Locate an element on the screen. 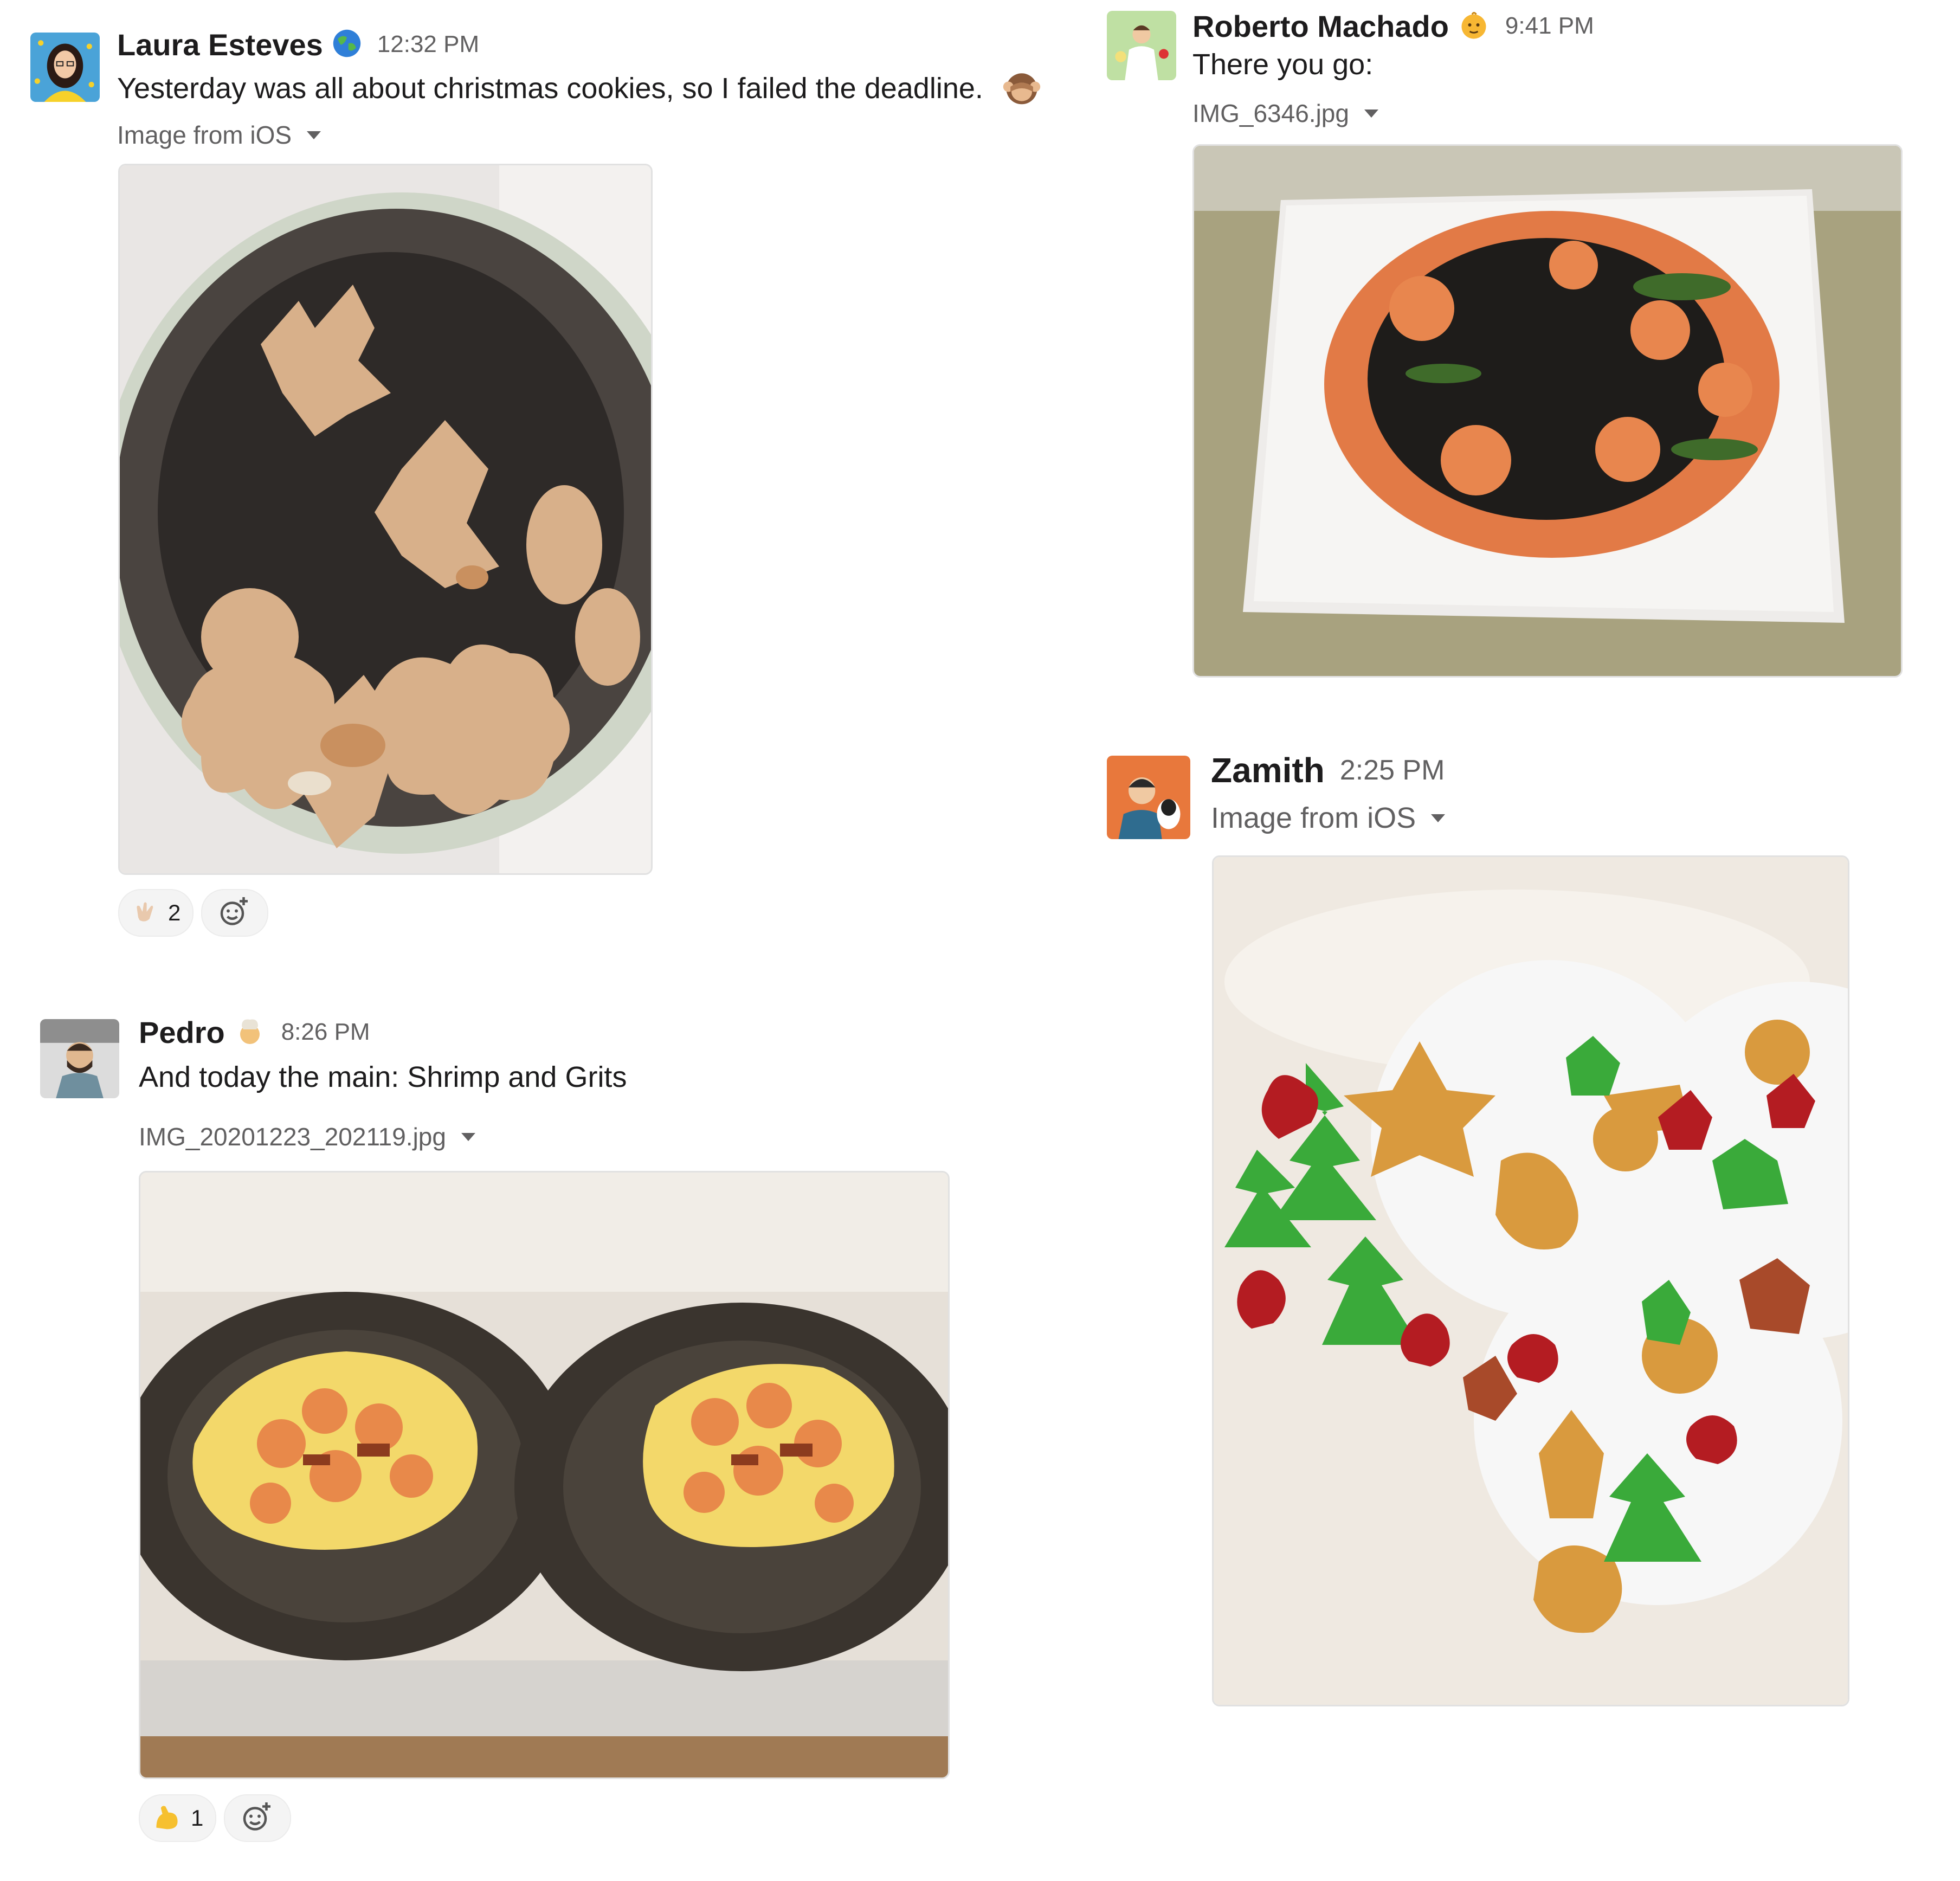  timestamp: 12:32 PM is located at coordinates (428, 44).